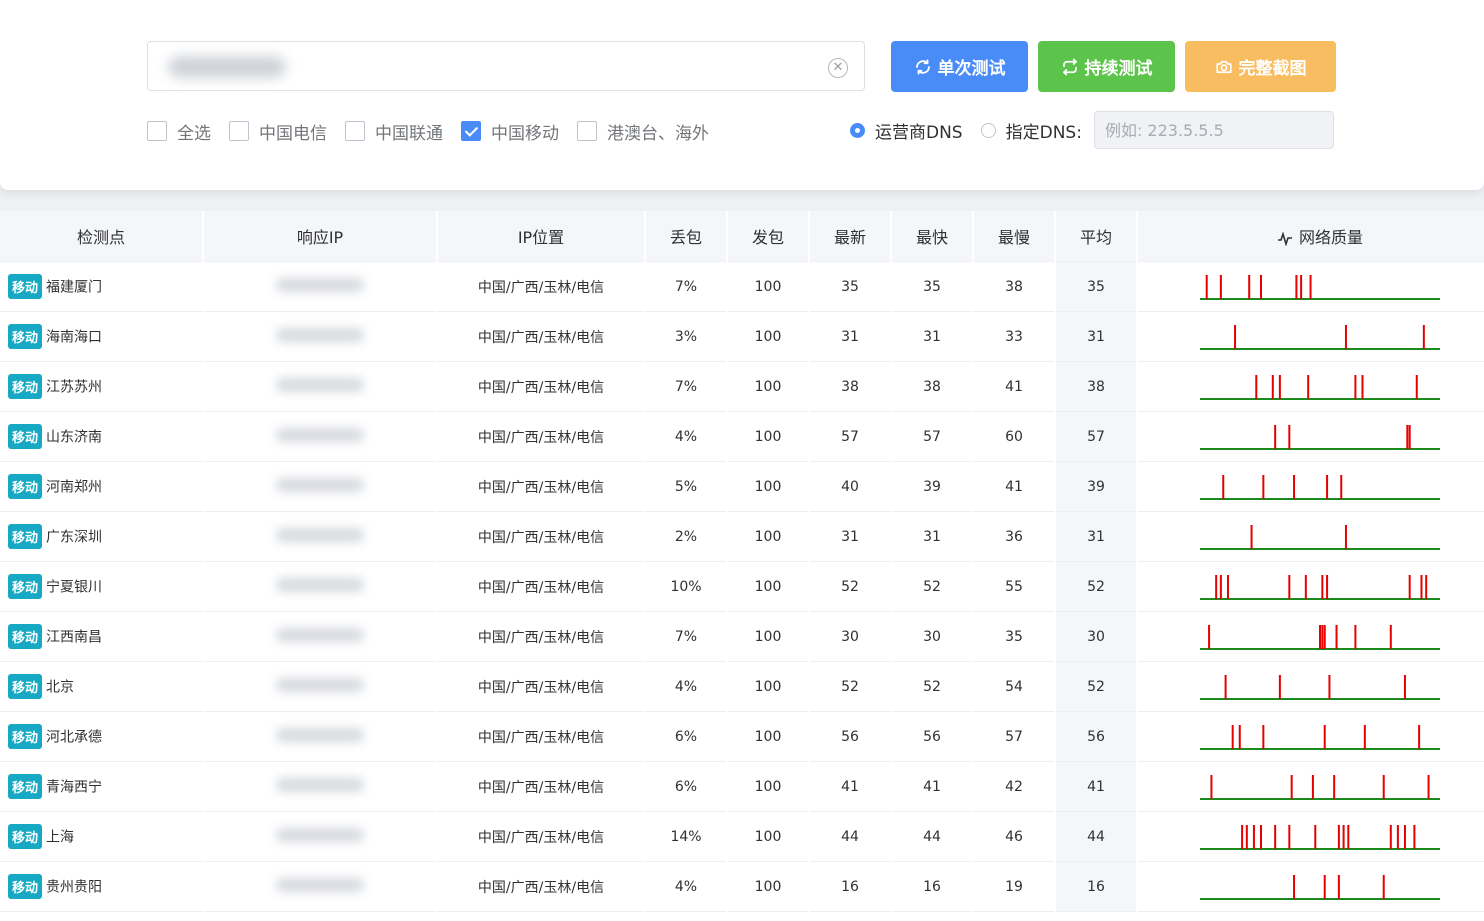 This screenshot has height=921, width=1484. I want to click on latest-cell: 16, so click(850, 887).